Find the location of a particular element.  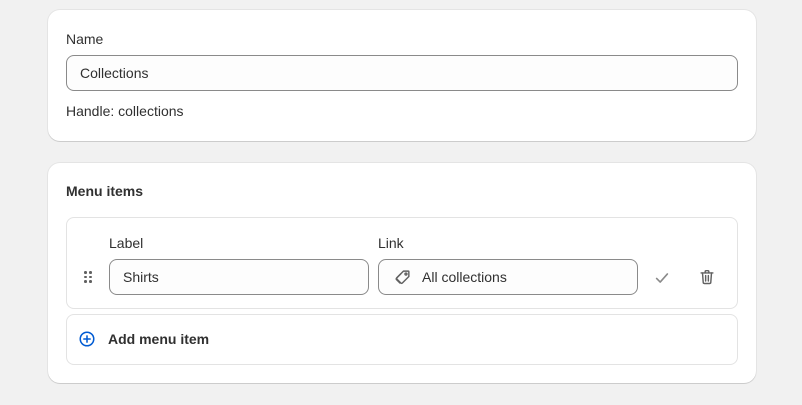

menu-item-link-input: All collections is located at coordinates (508, 277).